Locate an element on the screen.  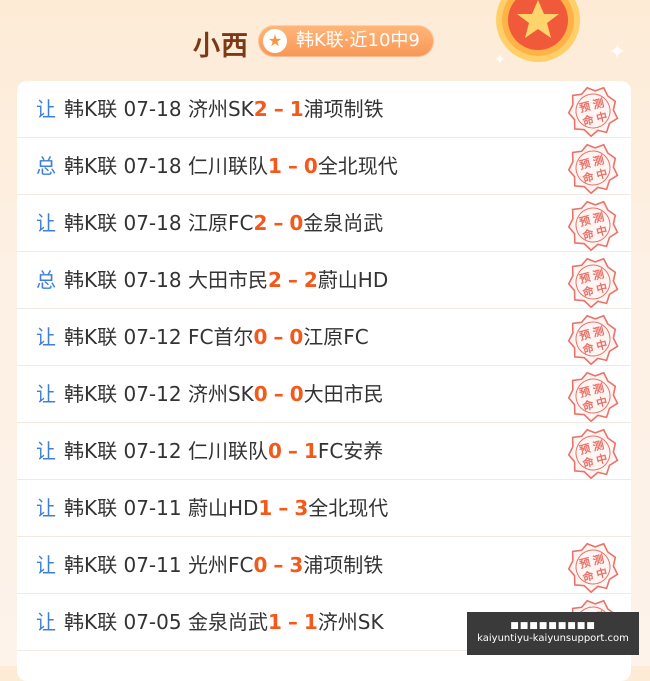
list-item: 让韩K联 07-12 济州SK0–0大田市民预测命中 is located at coordinates (324, 394).